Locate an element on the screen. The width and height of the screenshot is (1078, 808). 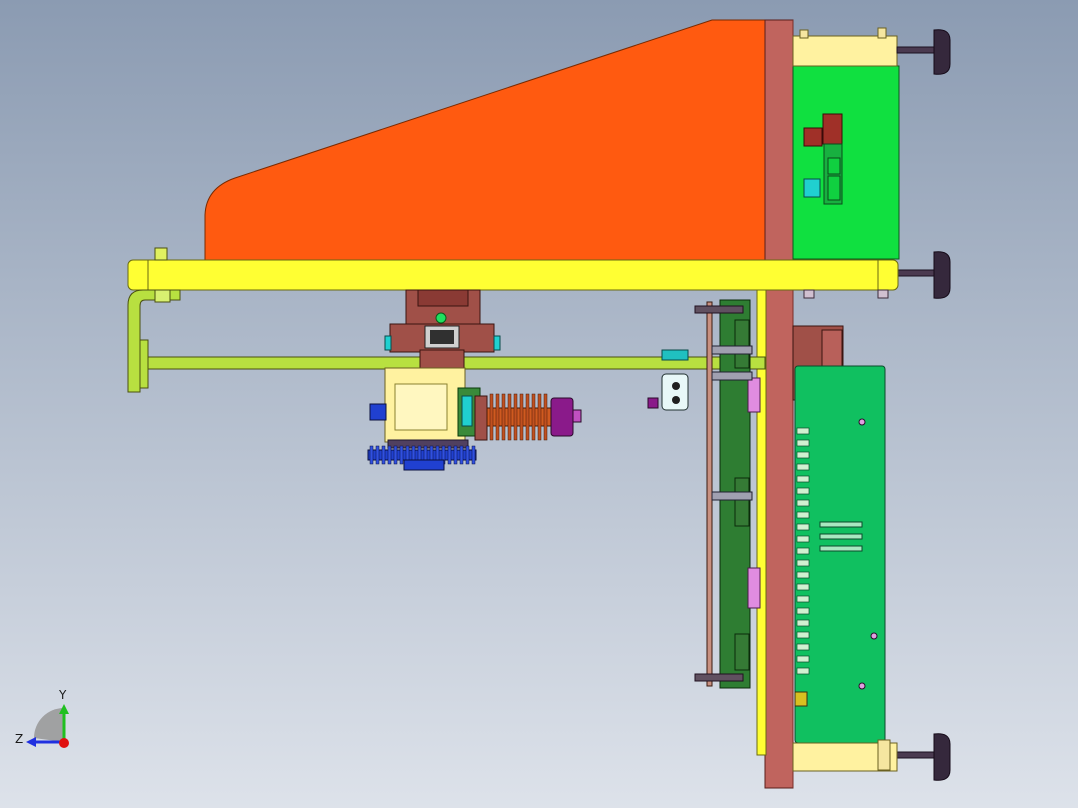
motor-cyan-tab-left is located at coordinates (388, 343).